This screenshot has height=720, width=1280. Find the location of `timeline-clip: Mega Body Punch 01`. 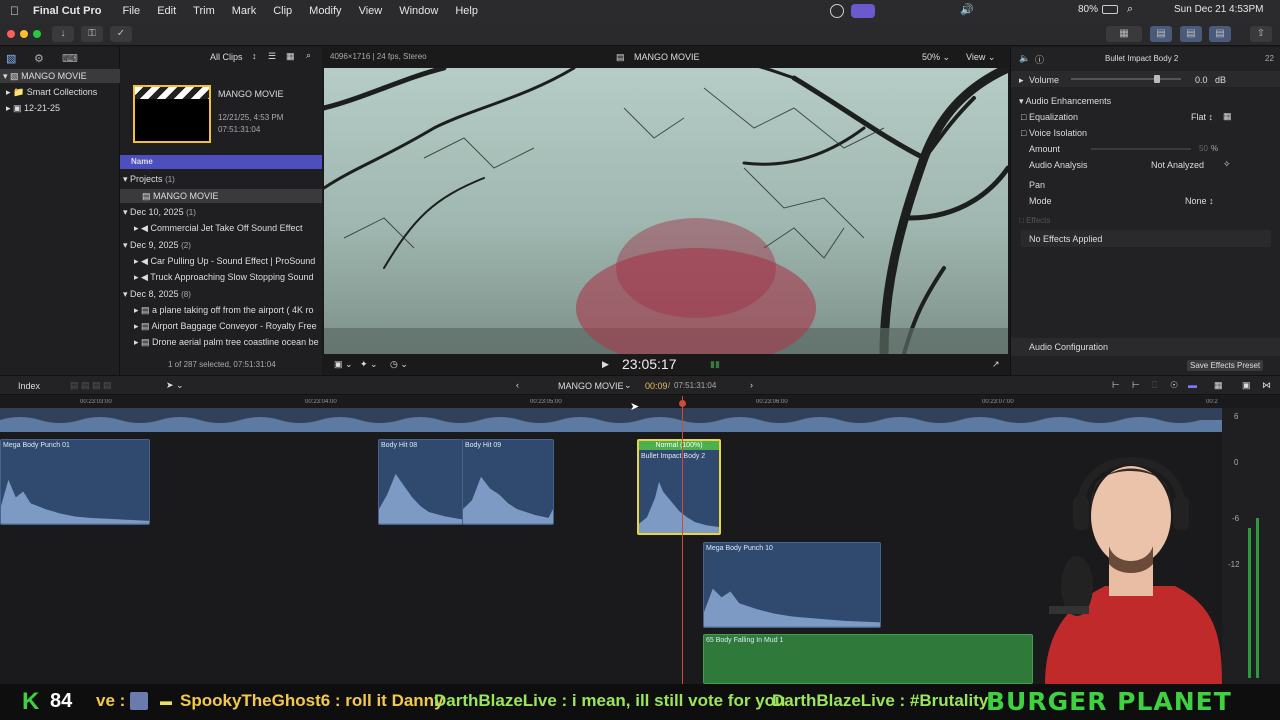

timeline-clip: Mega Body Punch 01 is located at coordinates (75, 482).